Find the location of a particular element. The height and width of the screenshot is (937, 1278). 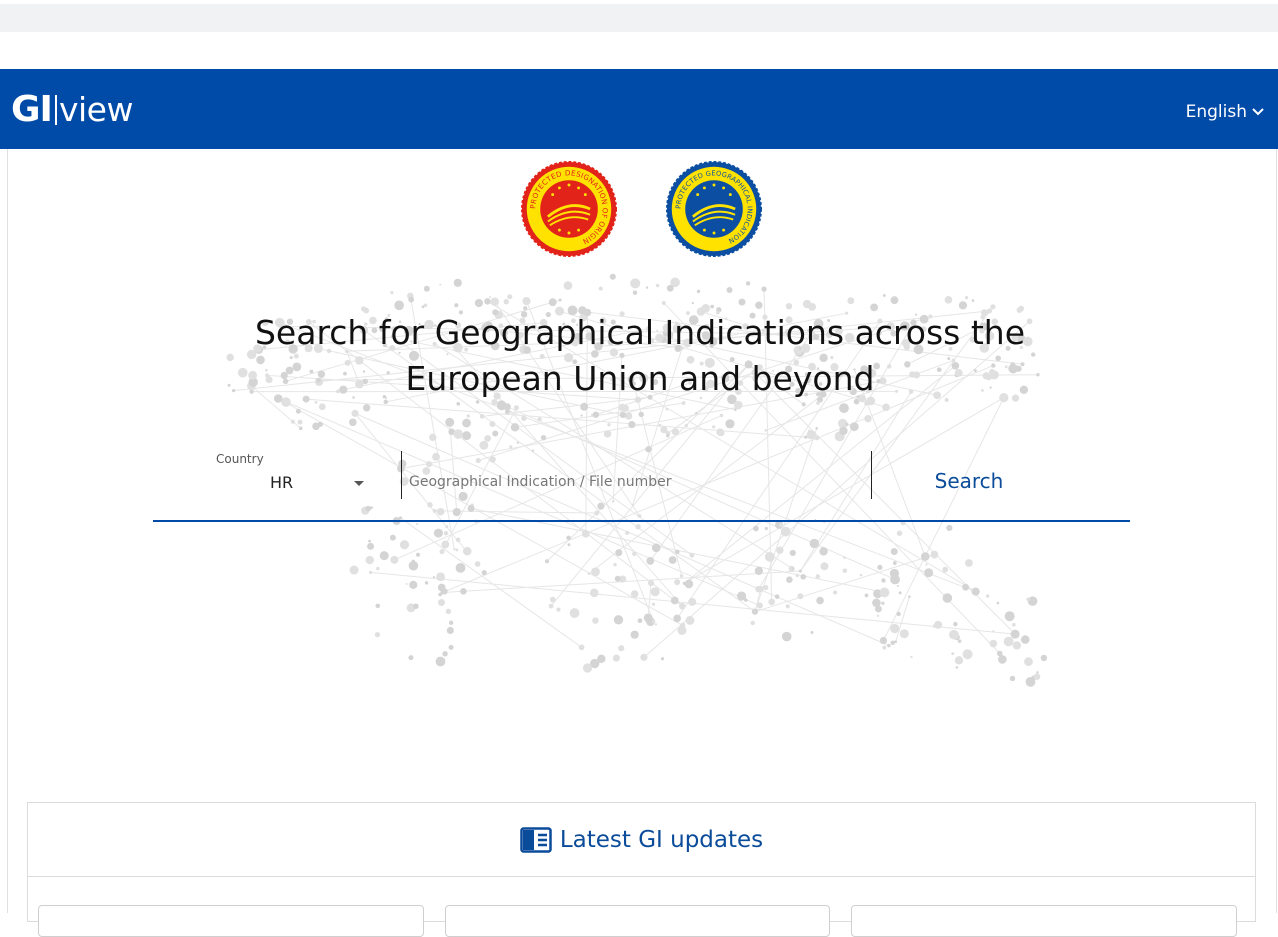

logo-gi-text: GI is located at coordinates (31, 110).